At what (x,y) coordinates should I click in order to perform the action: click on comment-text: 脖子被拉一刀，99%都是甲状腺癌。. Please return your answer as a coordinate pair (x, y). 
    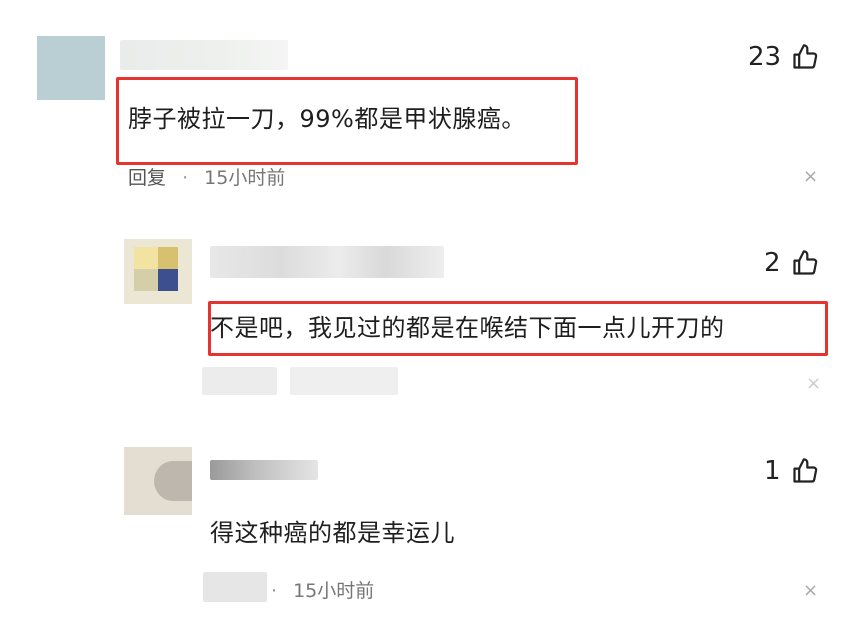
    Looking at the image, I should click on (327, 119).